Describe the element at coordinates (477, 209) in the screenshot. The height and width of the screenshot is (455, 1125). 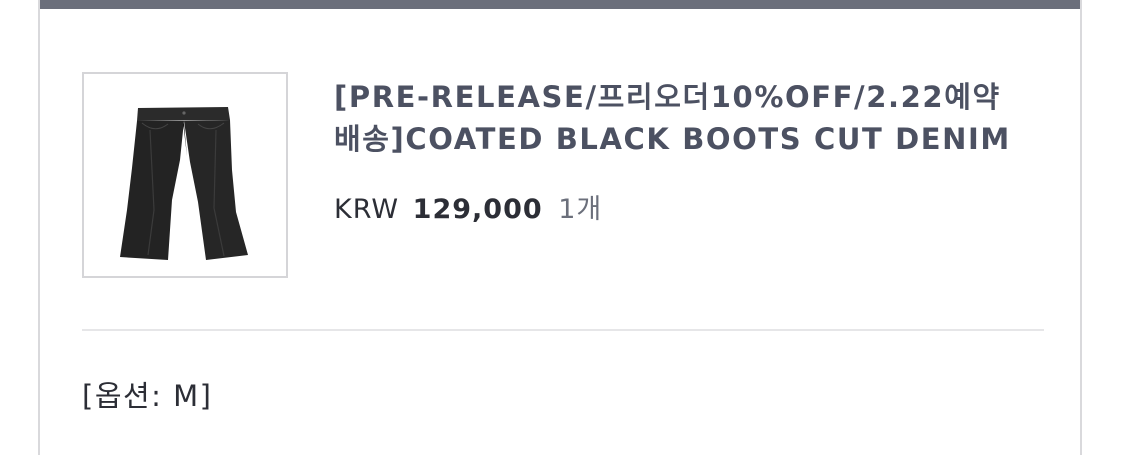
I see `price-amount: 129,000` at that location.